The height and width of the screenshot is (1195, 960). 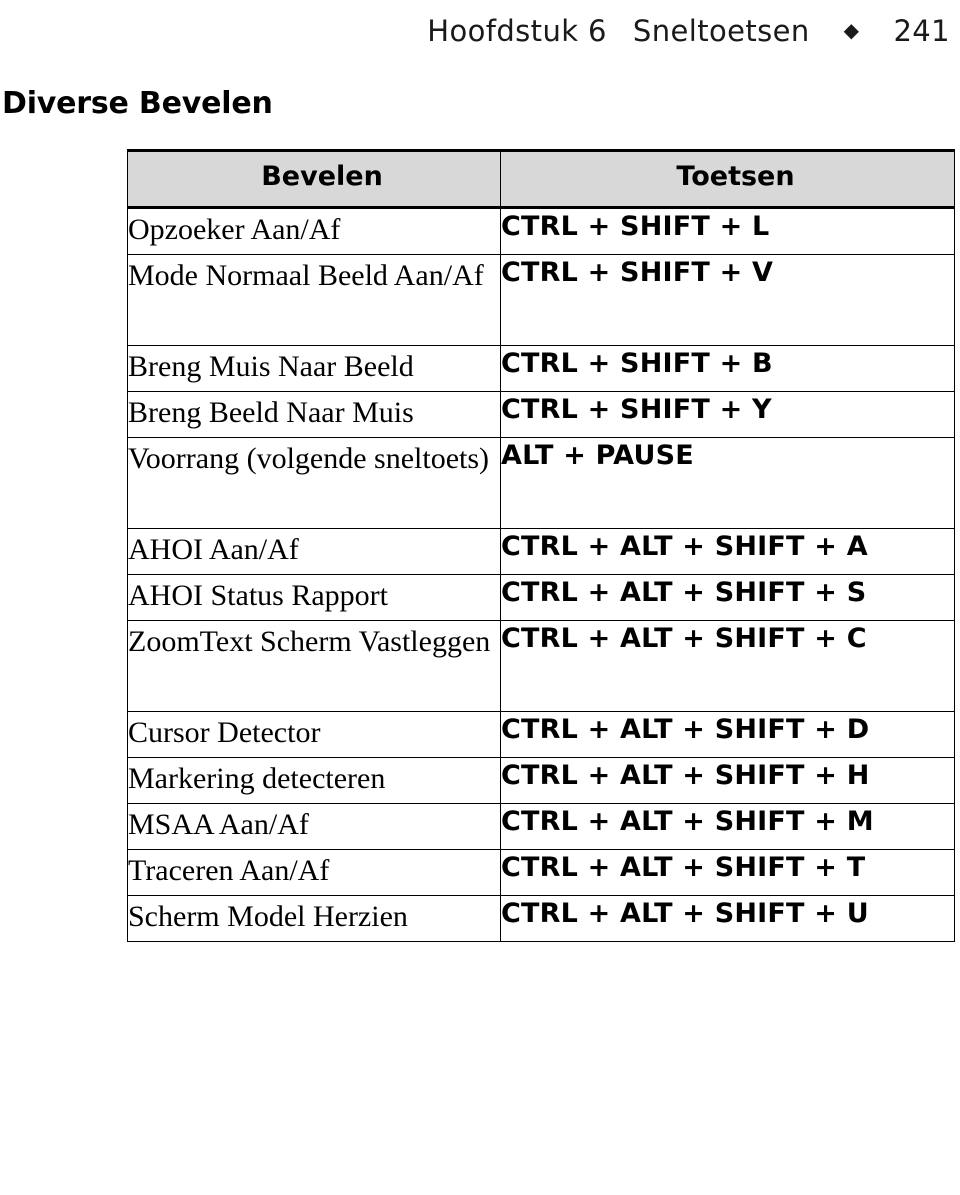 I want to click on keys-cell: CTRL + ALT + SHIFT + T, so click(x=727, y=872).